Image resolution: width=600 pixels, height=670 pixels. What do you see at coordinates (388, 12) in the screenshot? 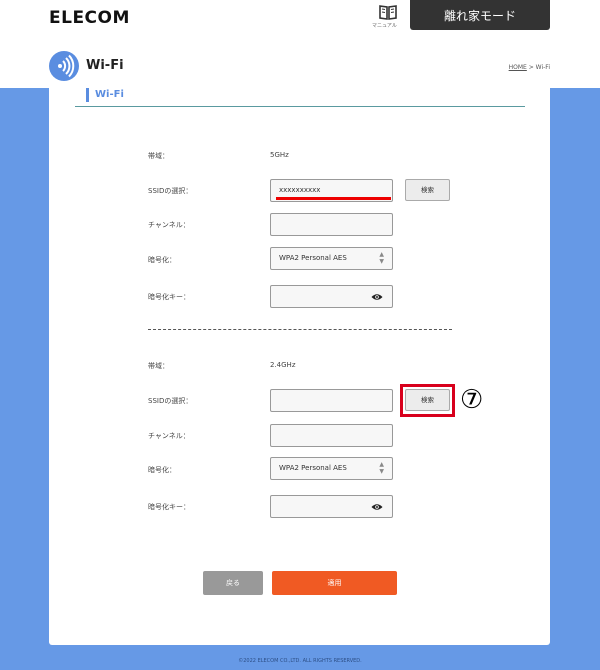
I see `book-icon` at bounding box center [388, 12].